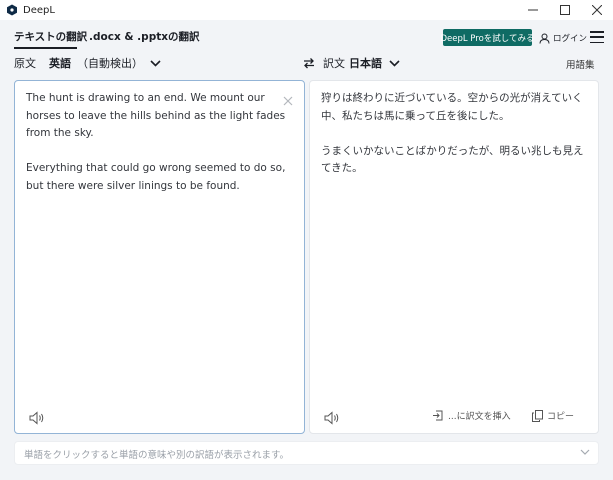  I want to click on user-icon, so click(544, 38).